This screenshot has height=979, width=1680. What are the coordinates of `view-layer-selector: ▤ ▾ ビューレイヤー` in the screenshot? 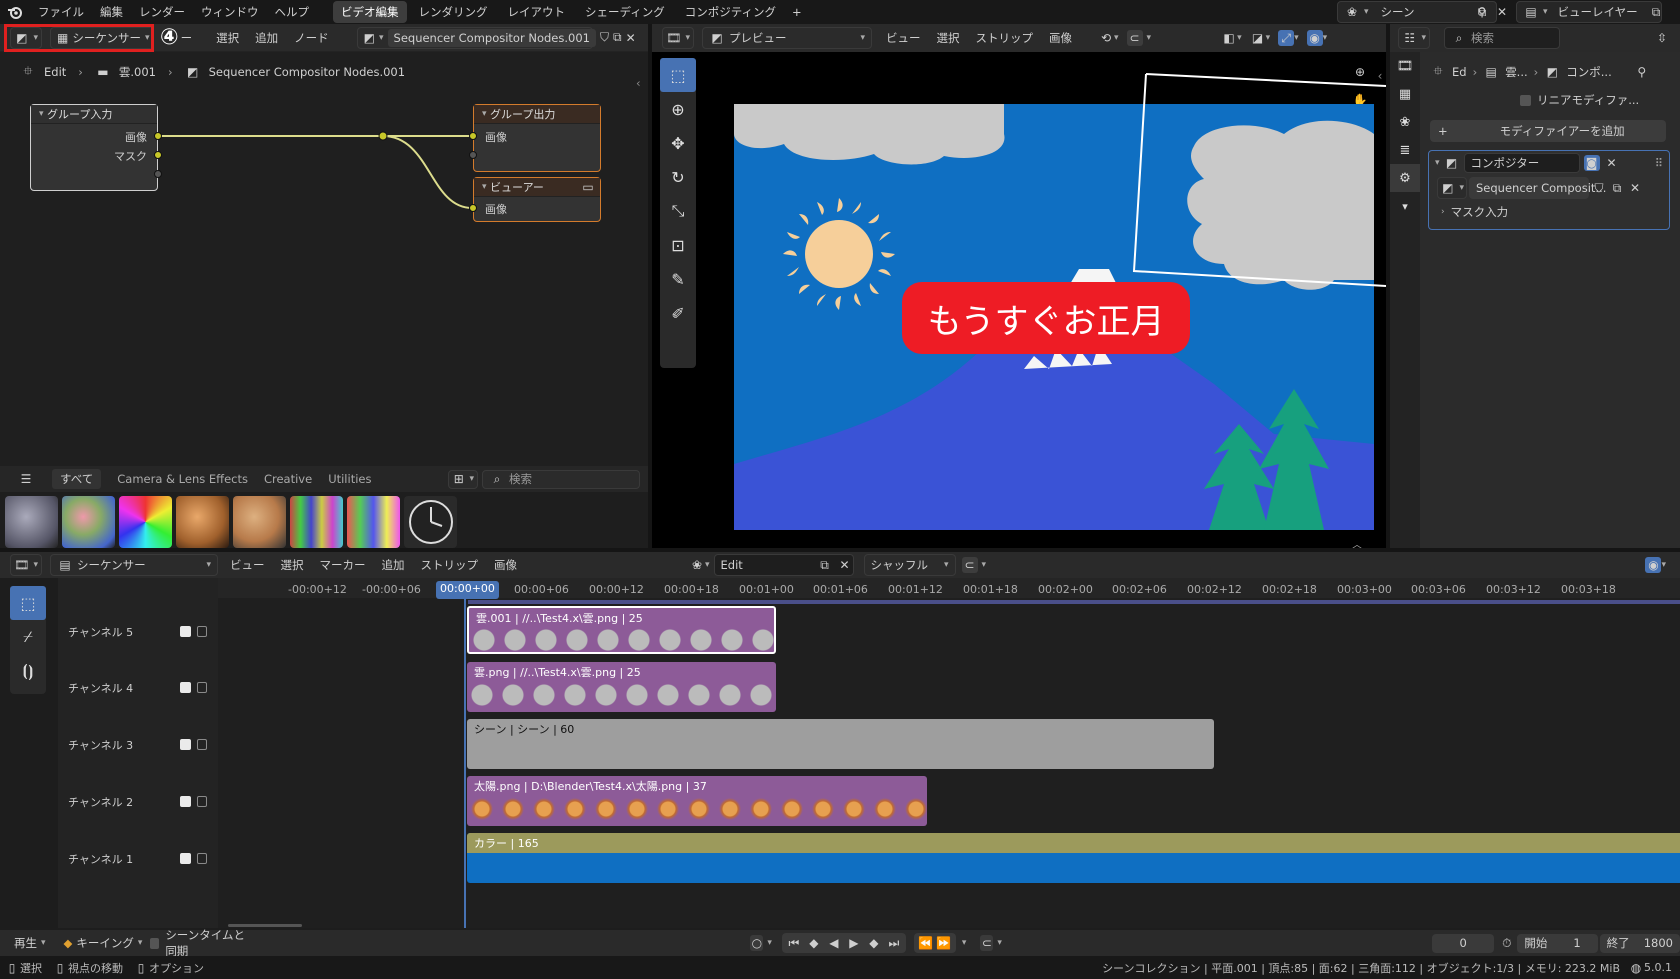 It's located at (1589, 12).